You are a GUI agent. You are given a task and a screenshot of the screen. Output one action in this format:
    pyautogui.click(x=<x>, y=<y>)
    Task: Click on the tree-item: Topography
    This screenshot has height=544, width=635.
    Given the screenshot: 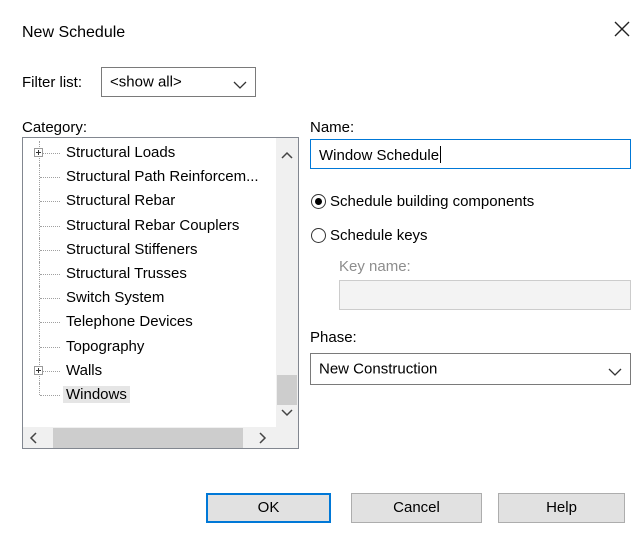 What is the action you would take?
    pyautogui.click(x=150, y=346)
    